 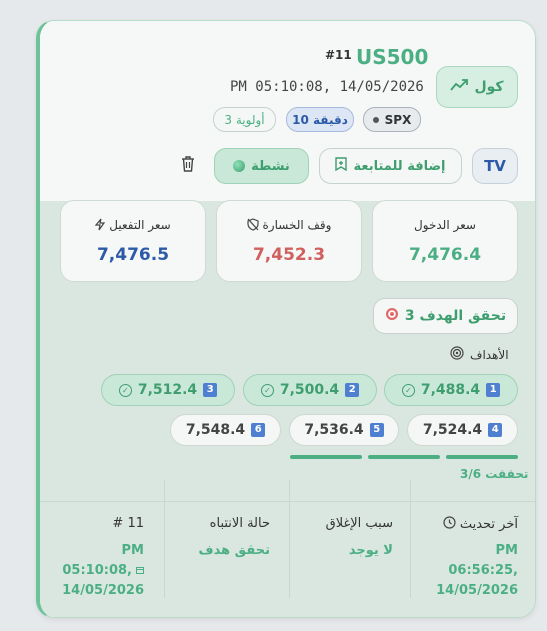 What do you see at coordinates (140, 571) in the screenshot?
I see `calendar-icon` at bounding box center [140, 571].